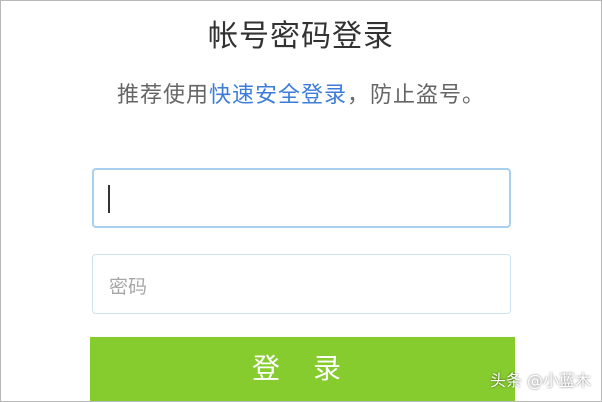  I want to click on hint-prefix: 推荐使用, so click(162, 95).